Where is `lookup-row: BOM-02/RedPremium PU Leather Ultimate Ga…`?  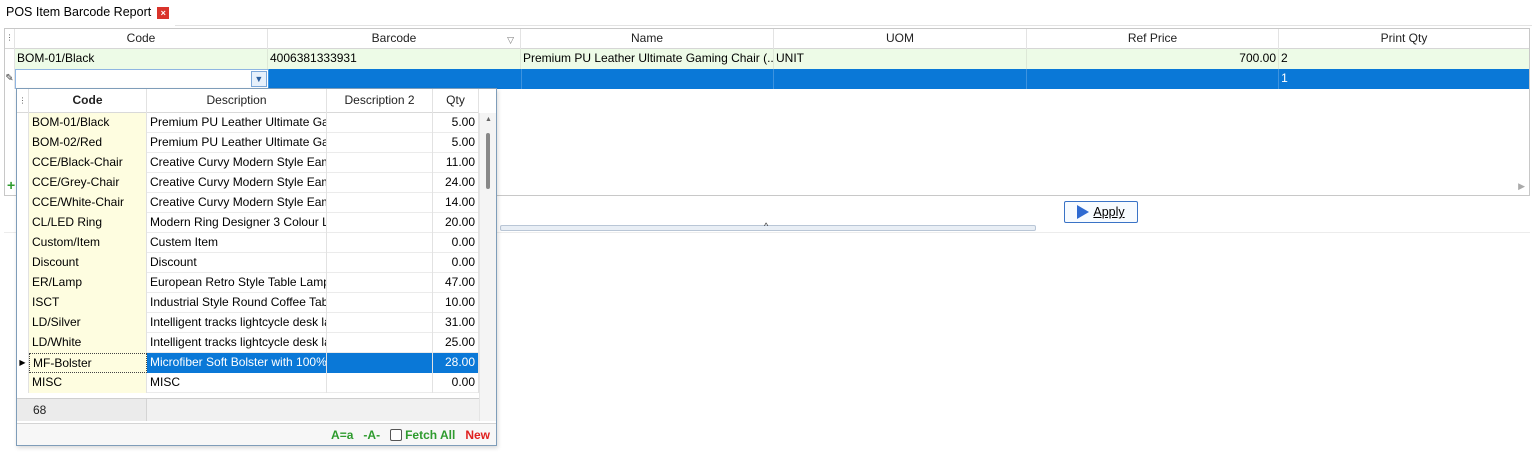
lookup-row: BOM-02/RedPremium PU Leather Ultimate Ga… is located at coordinates (248, 143).